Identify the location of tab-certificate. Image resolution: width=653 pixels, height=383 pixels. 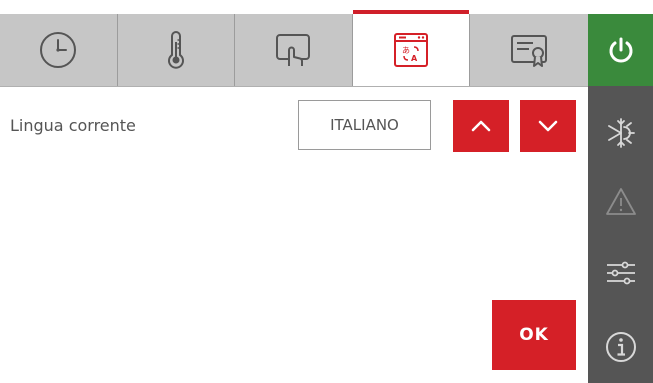
(529, 50).